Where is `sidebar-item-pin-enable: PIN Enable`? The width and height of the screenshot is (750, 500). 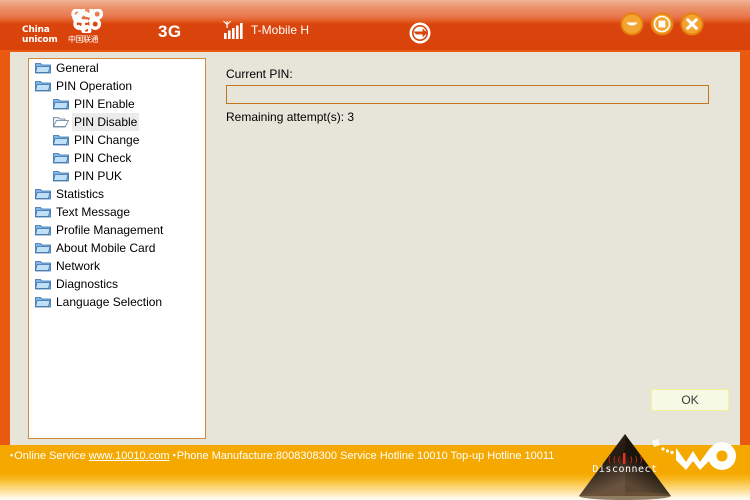
sidebar-item-pin-enable: PIN Enable is located at coordinates (117, 104).